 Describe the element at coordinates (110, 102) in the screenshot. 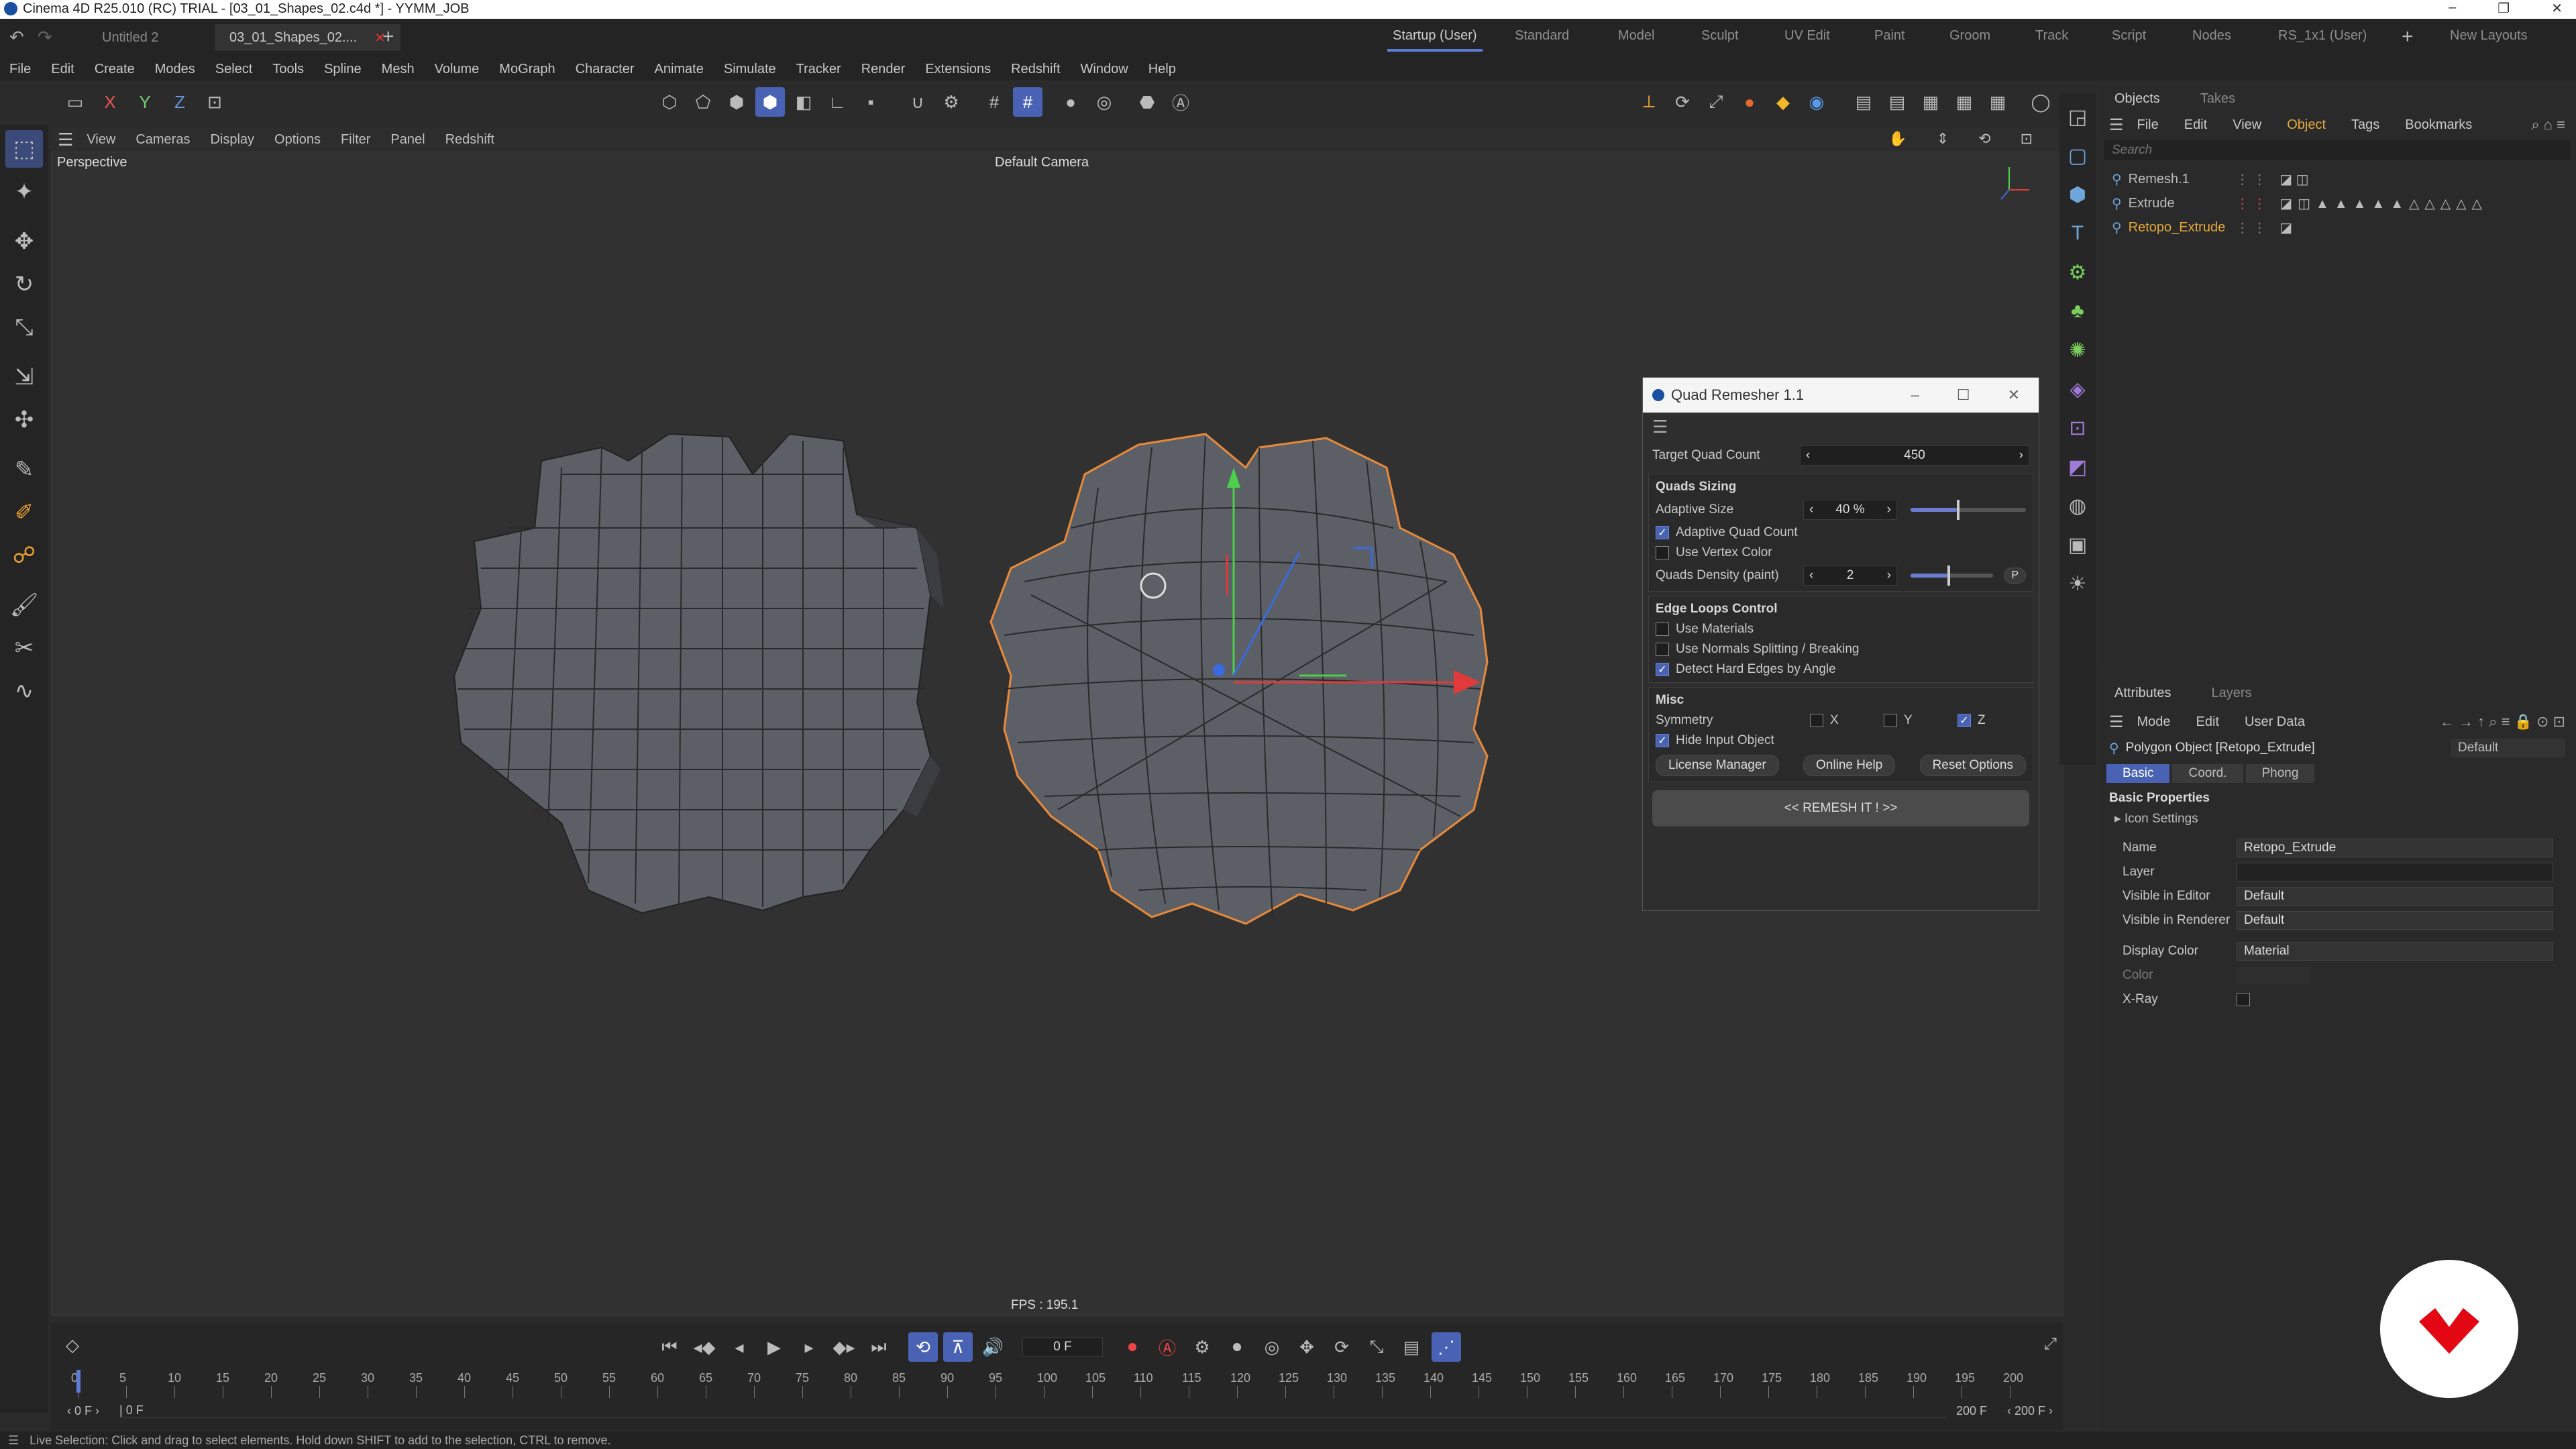

I see `x-axis-lock-button: X` at that location.